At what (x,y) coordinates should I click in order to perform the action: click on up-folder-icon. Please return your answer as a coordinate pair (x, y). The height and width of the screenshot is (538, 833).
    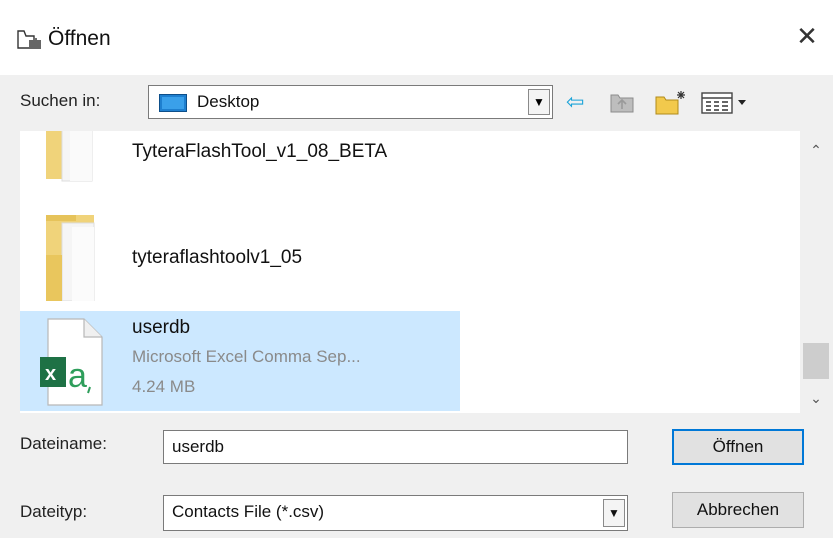
    Looking at the image, I should click on (622, 102).